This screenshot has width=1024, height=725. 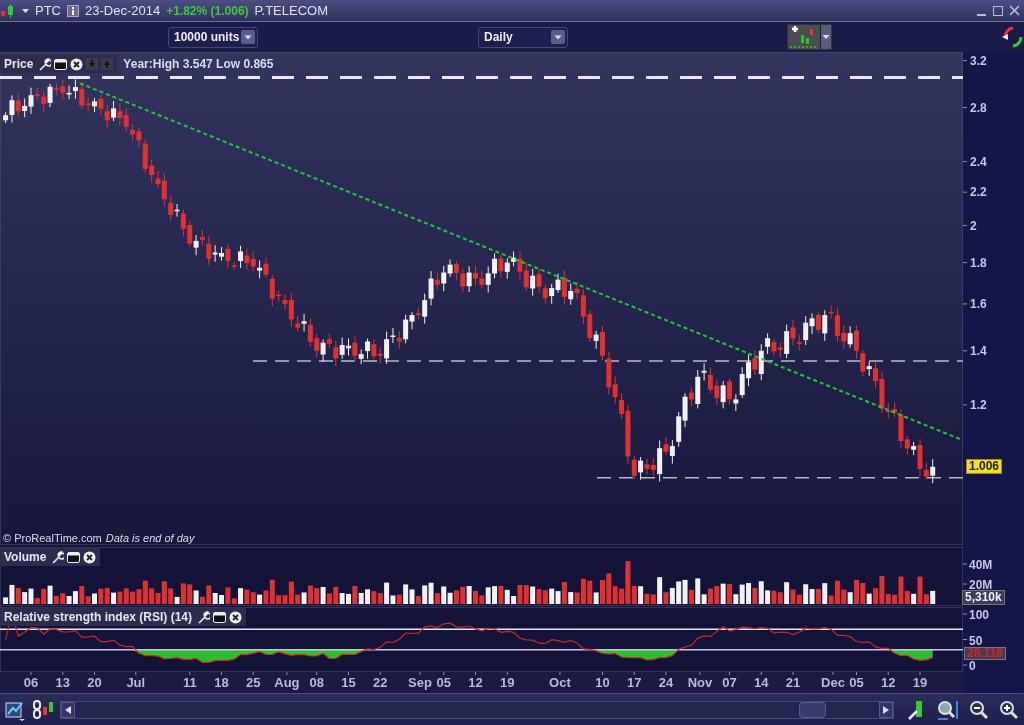 What do you see at coordinates (150, 538) in the screenshot?
I see `data-note: Data is end of day` at bounding box center [150, 538].